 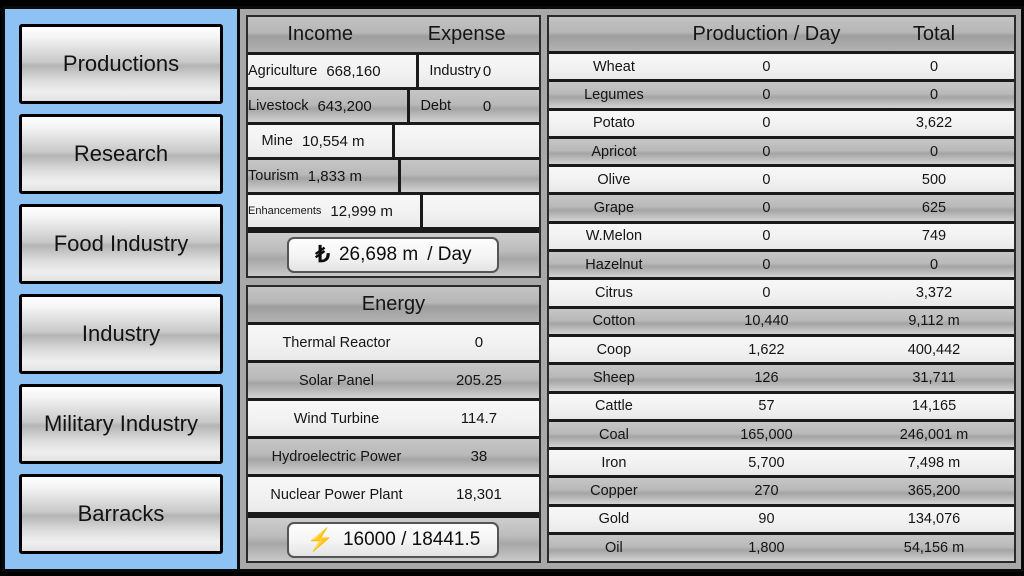 I want to click on lightning-bolt-icon: ⚡, so click(x=320, y=539).